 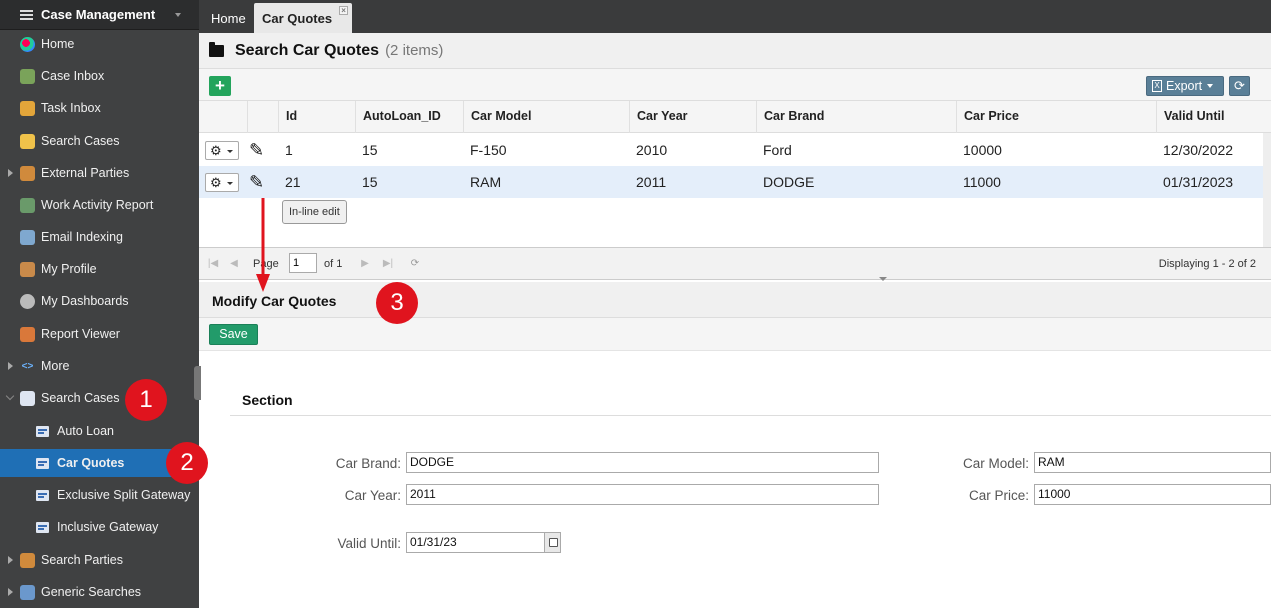 What do you see at coordinates (397, 303) in the screenshot?
I see `annotation-badge-3: 3` at bounding box center [397, 303].